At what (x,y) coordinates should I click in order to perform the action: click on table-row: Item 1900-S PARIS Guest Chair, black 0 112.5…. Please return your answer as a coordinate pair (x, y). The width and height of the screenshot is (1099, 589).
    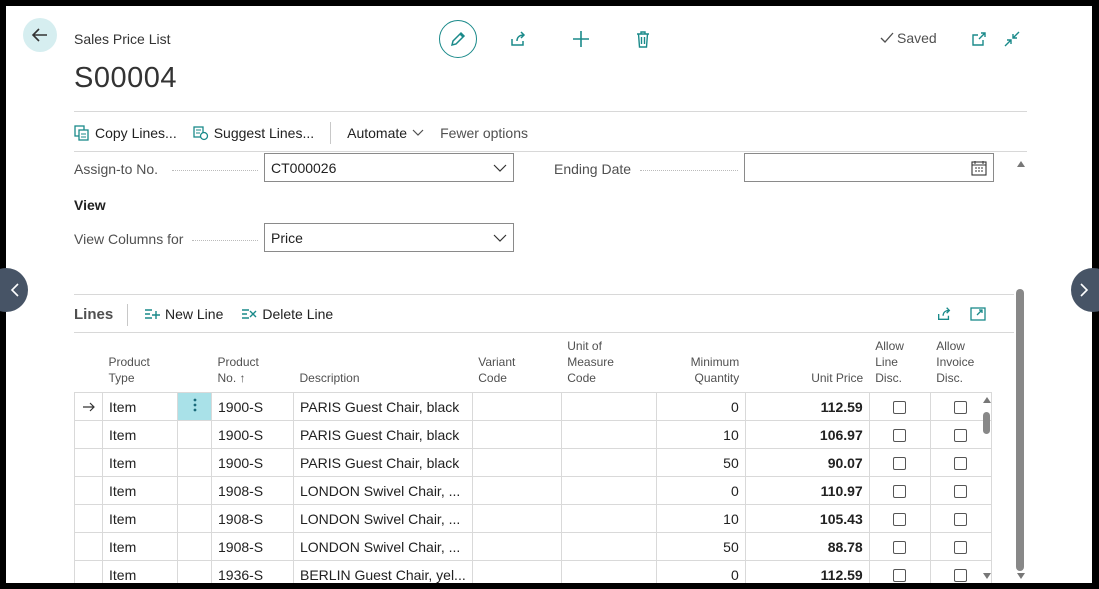
    Looking at the image, I should click on (533, 406).